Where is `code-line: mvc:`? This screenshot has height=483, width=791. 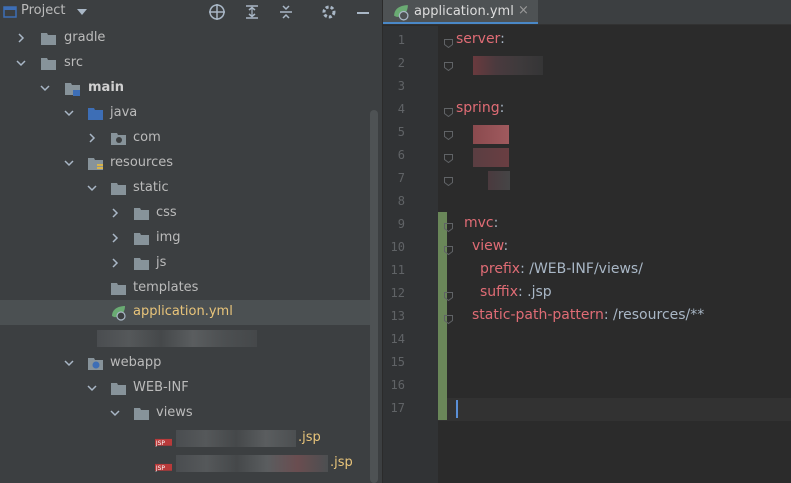 code-line: mvc: is located at coordinates (481, 223).